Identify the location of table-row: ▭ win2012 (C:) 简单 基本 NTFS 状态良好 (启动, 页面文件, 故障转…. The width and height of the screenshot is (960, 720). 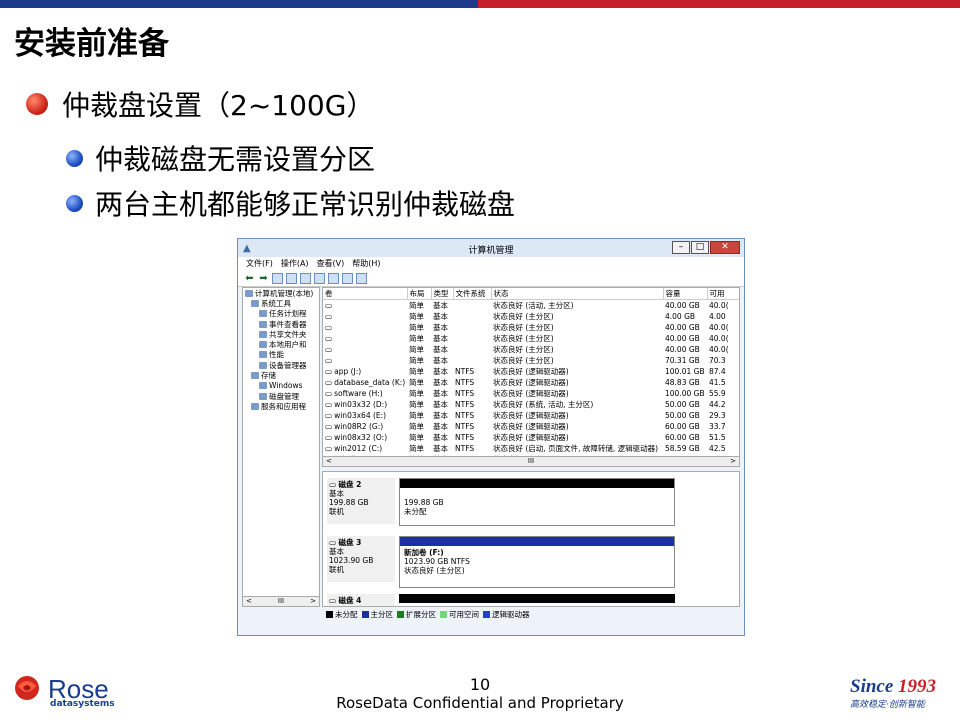
(531, 448).